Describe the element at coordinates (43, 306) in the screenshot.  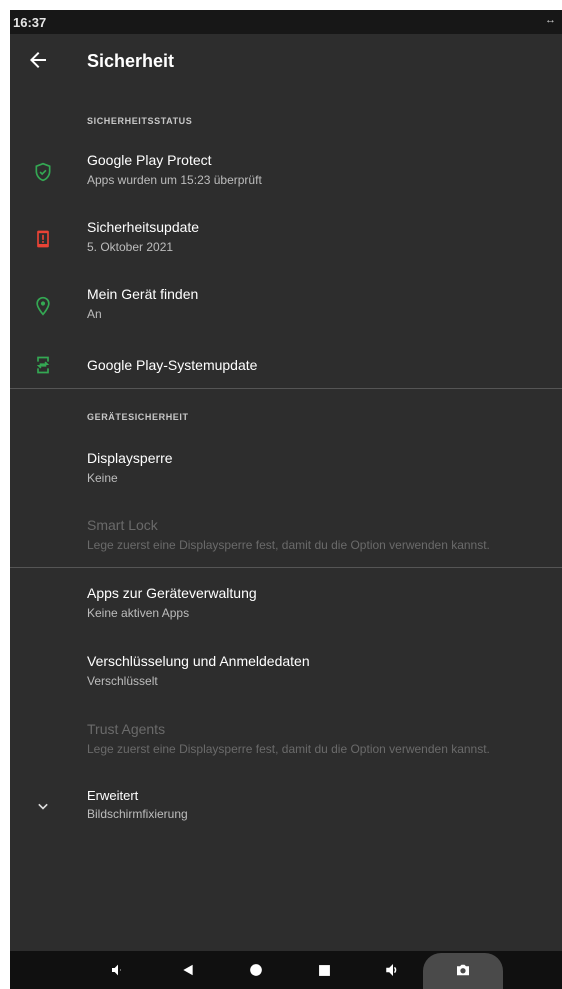
I see `location-pin-icon` at that location.